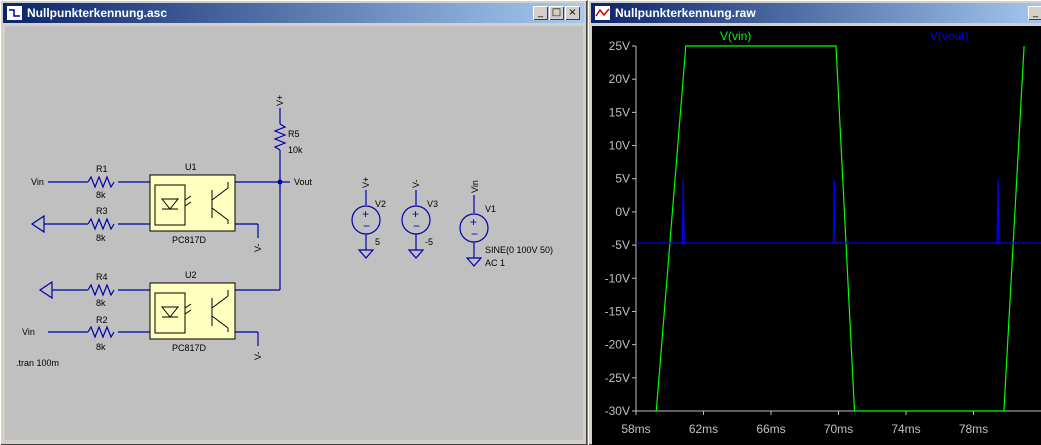 This screenshot has height=445, width=1041. Describe the element at coordinates (101, 347) in the screenshot. I see `r2-value: 8k` at that location.